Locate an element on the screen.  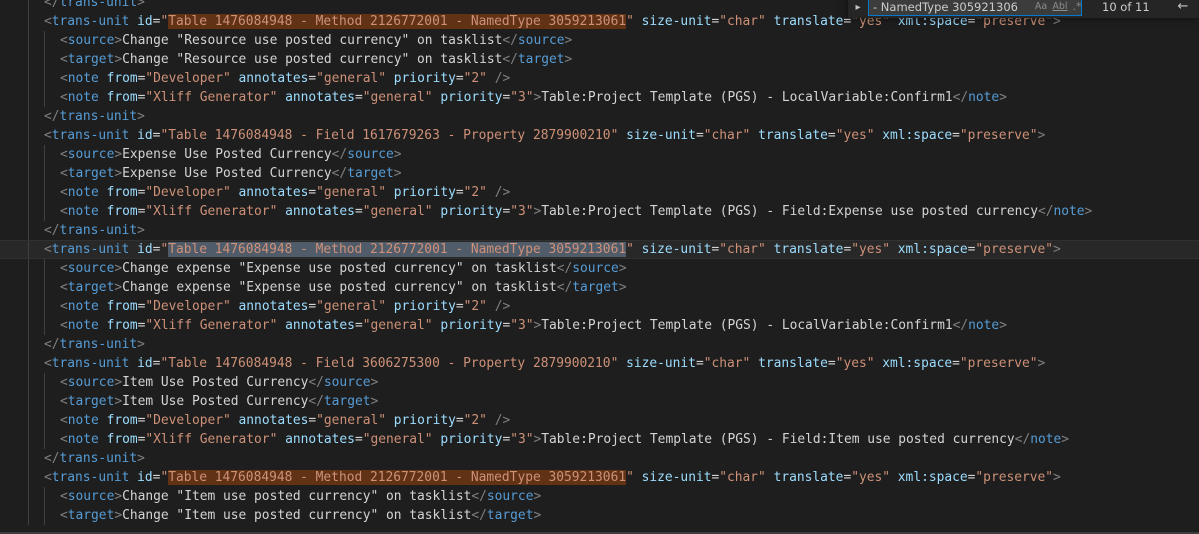
regex-toggle: .* is located at coordinates (1077, 7).